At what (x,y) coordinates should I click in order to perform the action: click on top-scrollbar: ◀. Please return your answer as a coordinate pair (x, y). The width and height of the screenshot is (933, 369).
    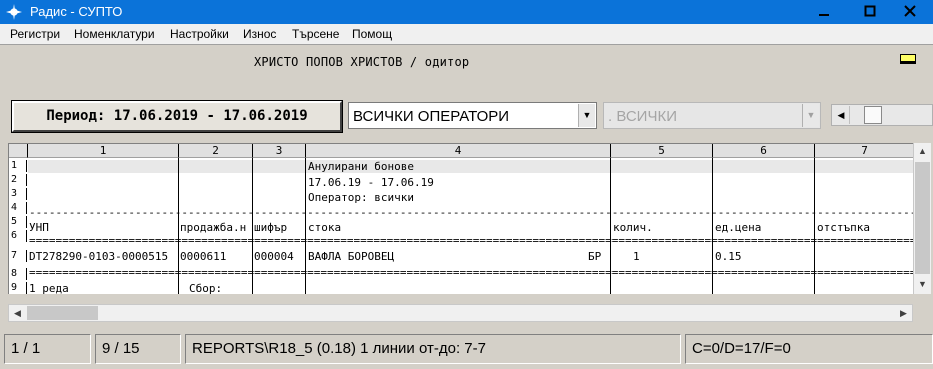
    Looking at the image, I should click on (882, 115).